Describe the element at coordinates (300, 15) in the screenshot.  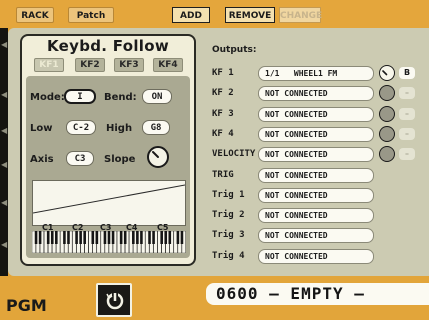
I see `change-button: CHANGE` at that location.